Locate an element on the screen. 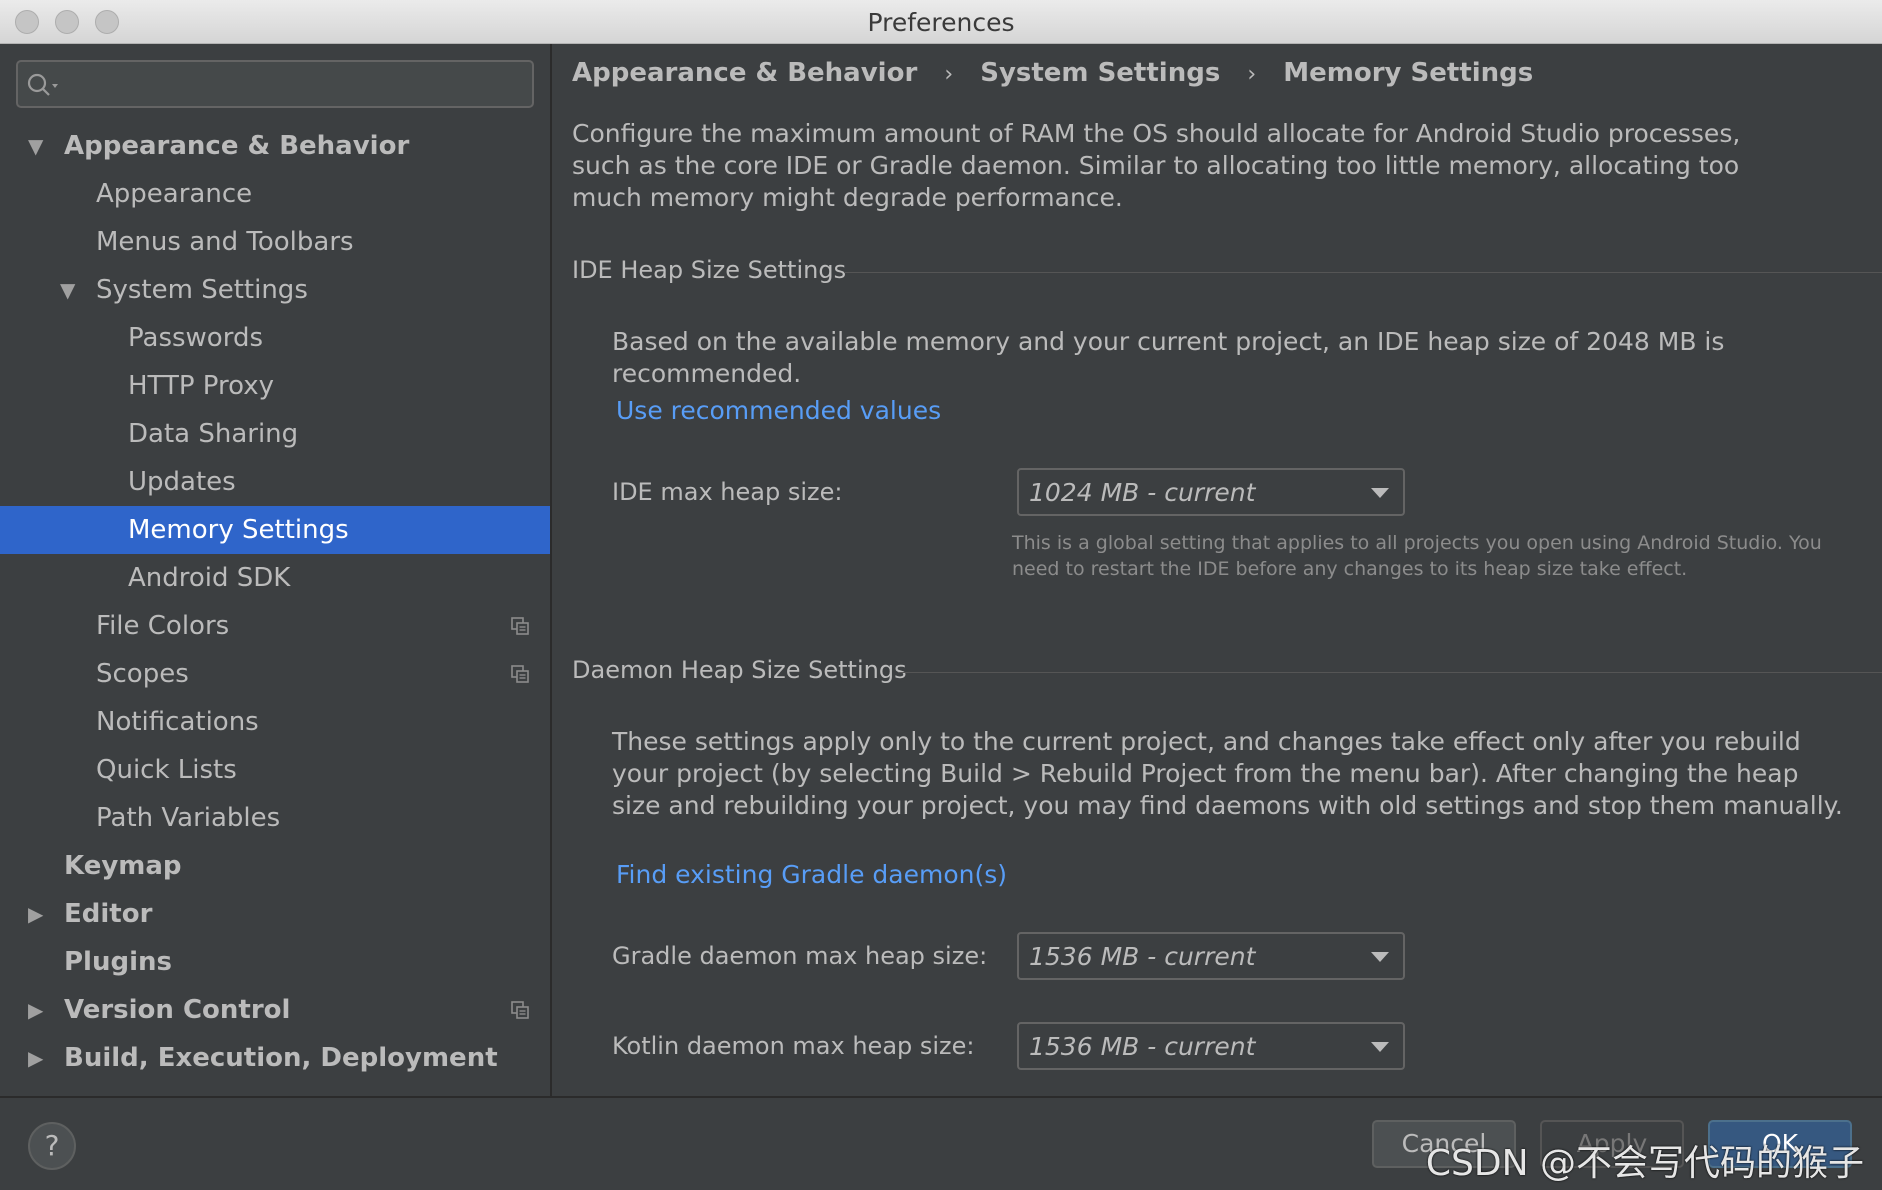  sidebar-item-menus-toolbars: Menus and Toolbars is located at coordinates (275, 242).